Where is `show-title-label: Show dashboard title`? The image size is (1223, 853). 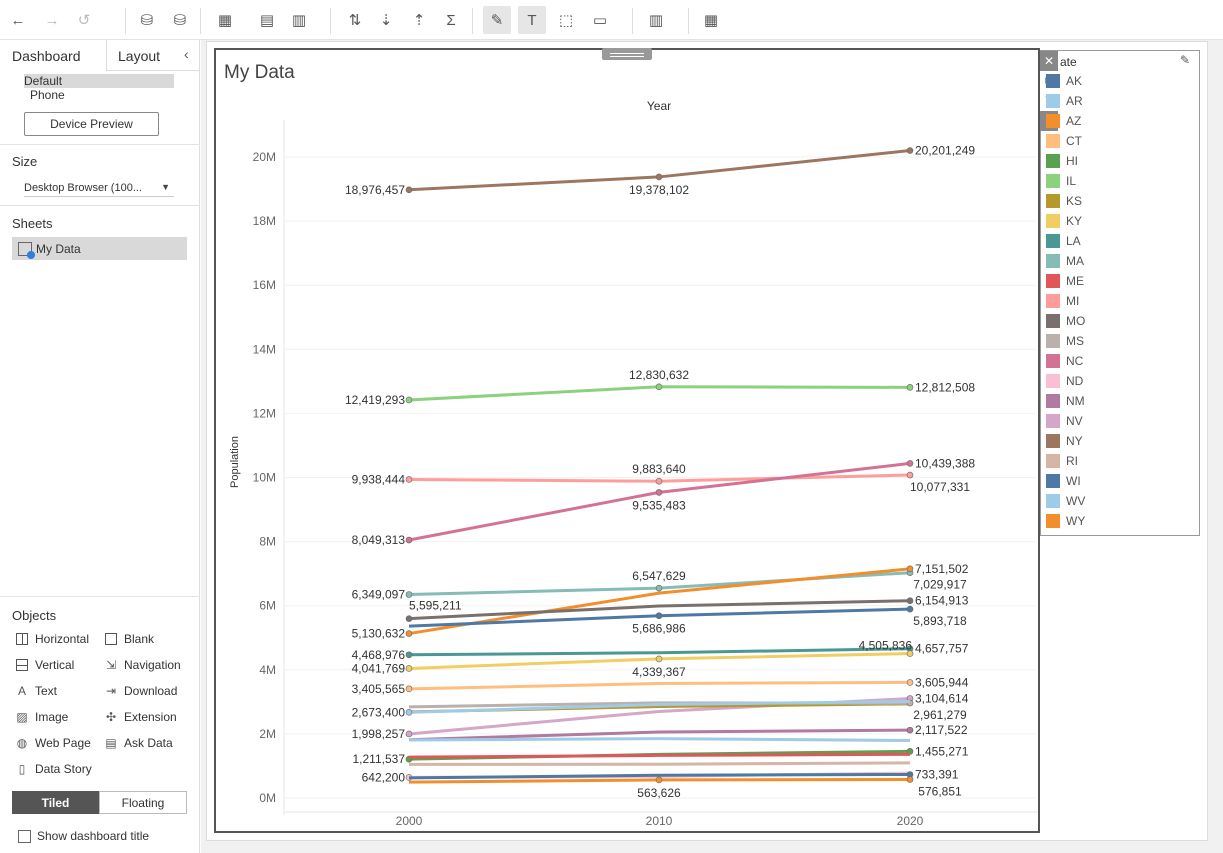
show-title-label: Show dashboard title is located at coordinates (93, 836).